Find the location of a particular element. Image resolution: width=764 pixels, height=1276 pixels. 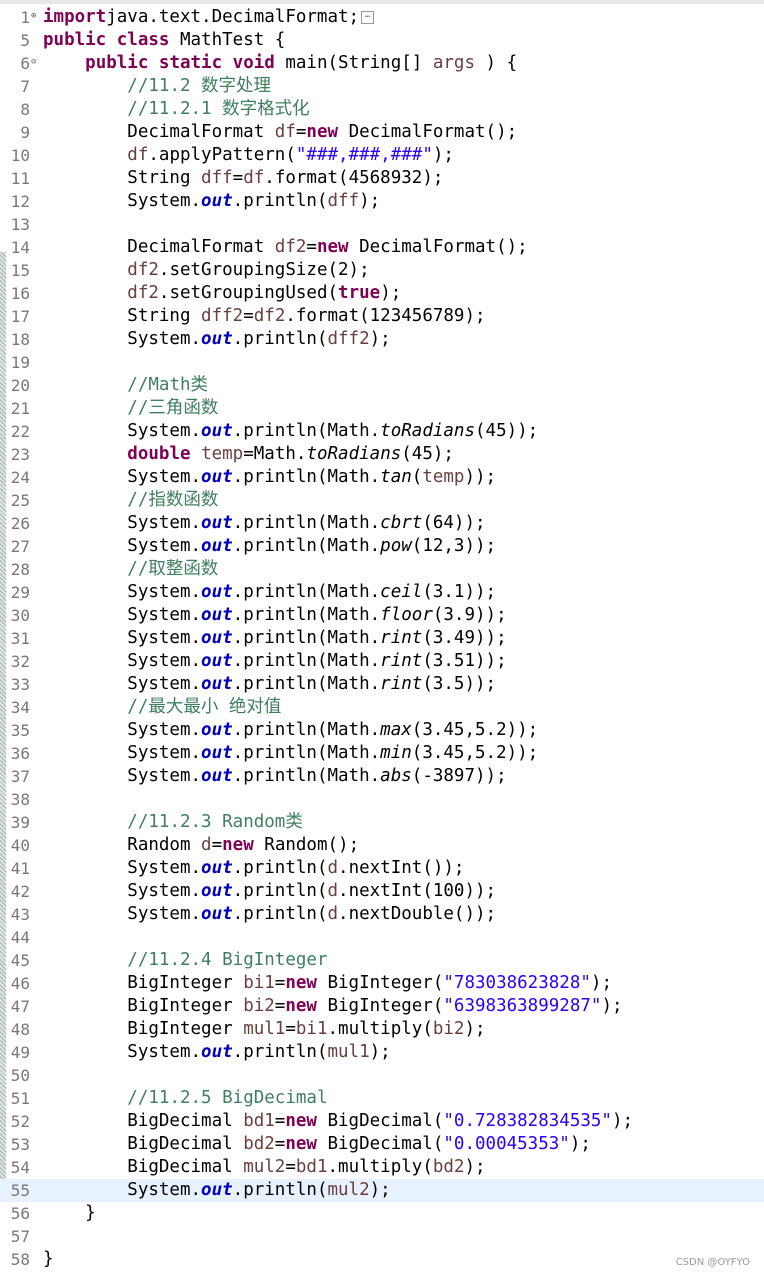

code-line: 40 Random d=new Random(); is located at coordinates (382, 845).